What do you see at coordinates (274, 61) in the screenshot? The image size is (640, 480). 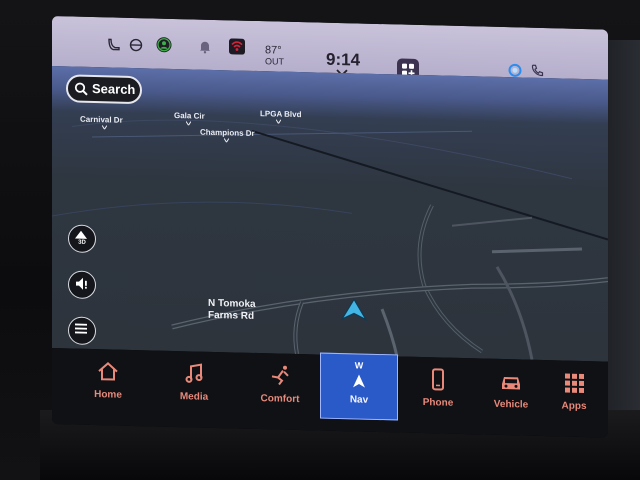 I see `temperature-unit: OUT` at bounding box center [274, 61].